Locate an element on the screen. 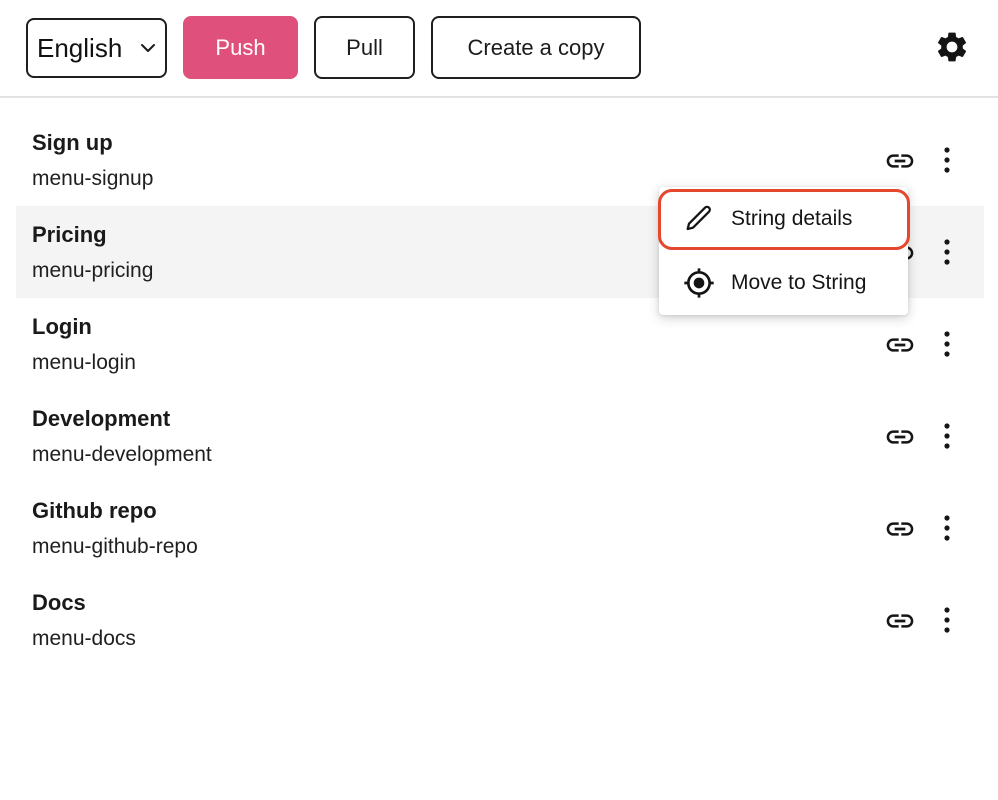 Image resolution: width=998 pixels, height=800 pixels. target-icon is located at coordinates (699, 283).